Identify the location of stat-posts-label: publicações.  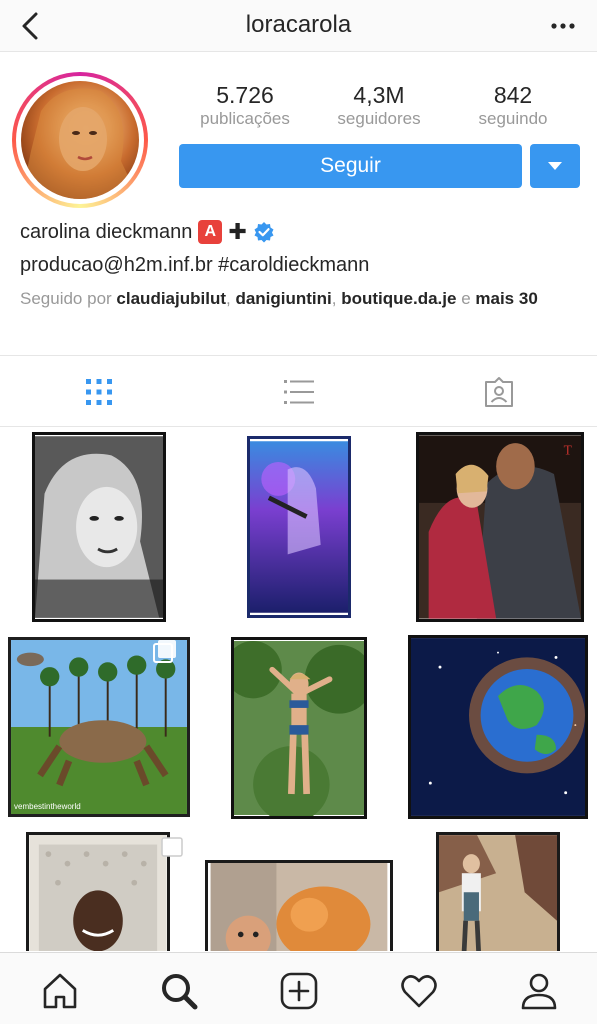
(245, 118).